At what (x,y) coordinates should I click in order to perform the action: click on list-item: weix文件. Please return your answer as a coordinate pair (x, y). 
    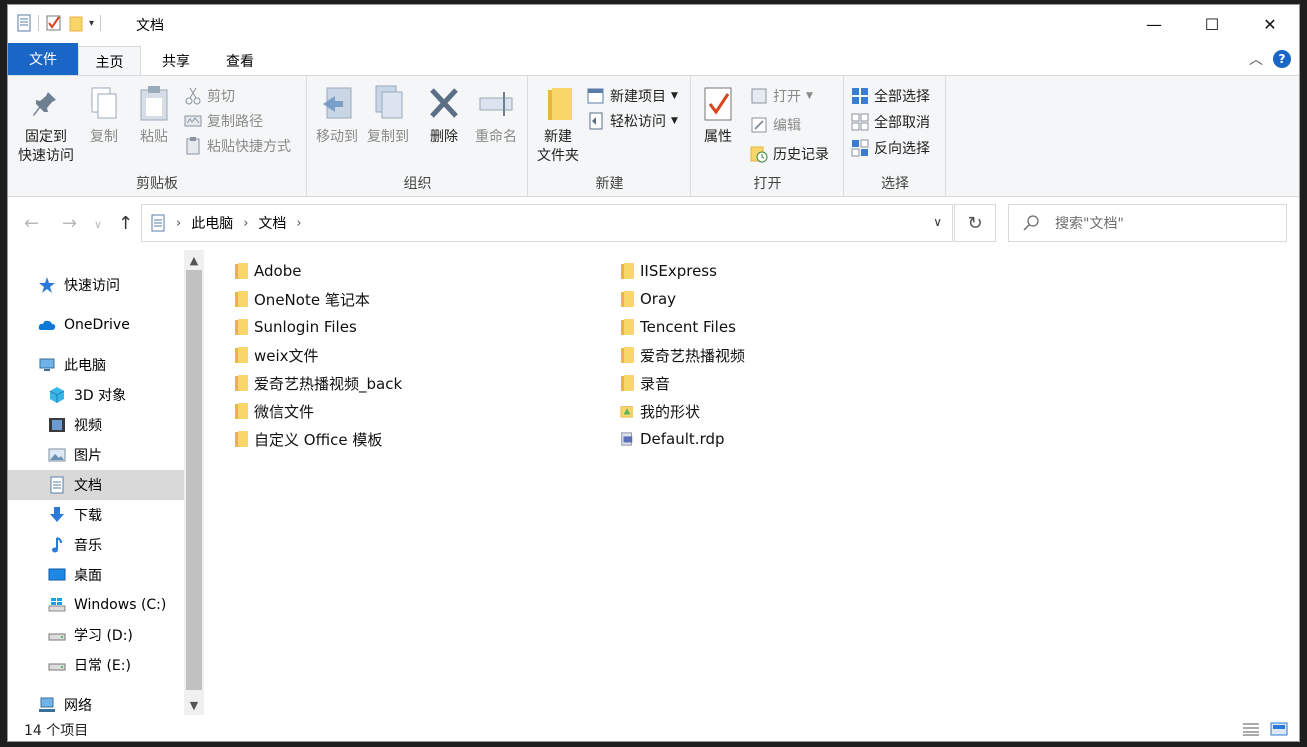
    Looking at the image, I should click on (276, 355).